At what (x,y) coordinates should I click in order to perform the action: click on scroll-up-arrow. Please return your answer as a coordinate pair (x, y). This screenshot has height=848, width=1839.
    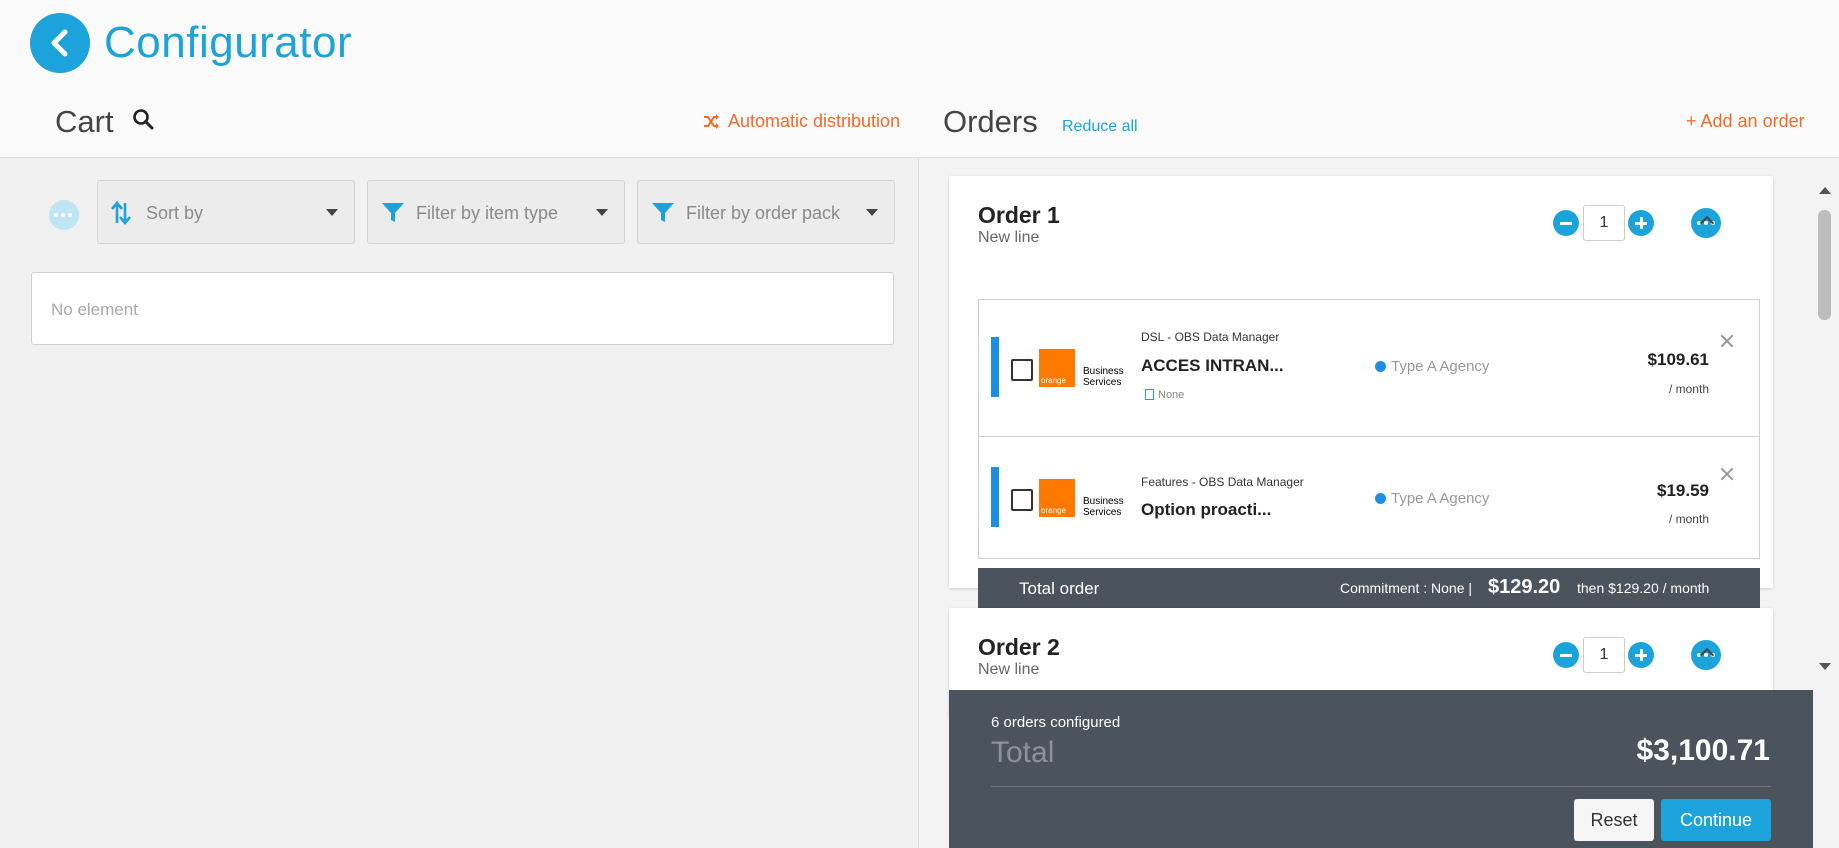
    Looking at the image, I should click on (1825, 190).